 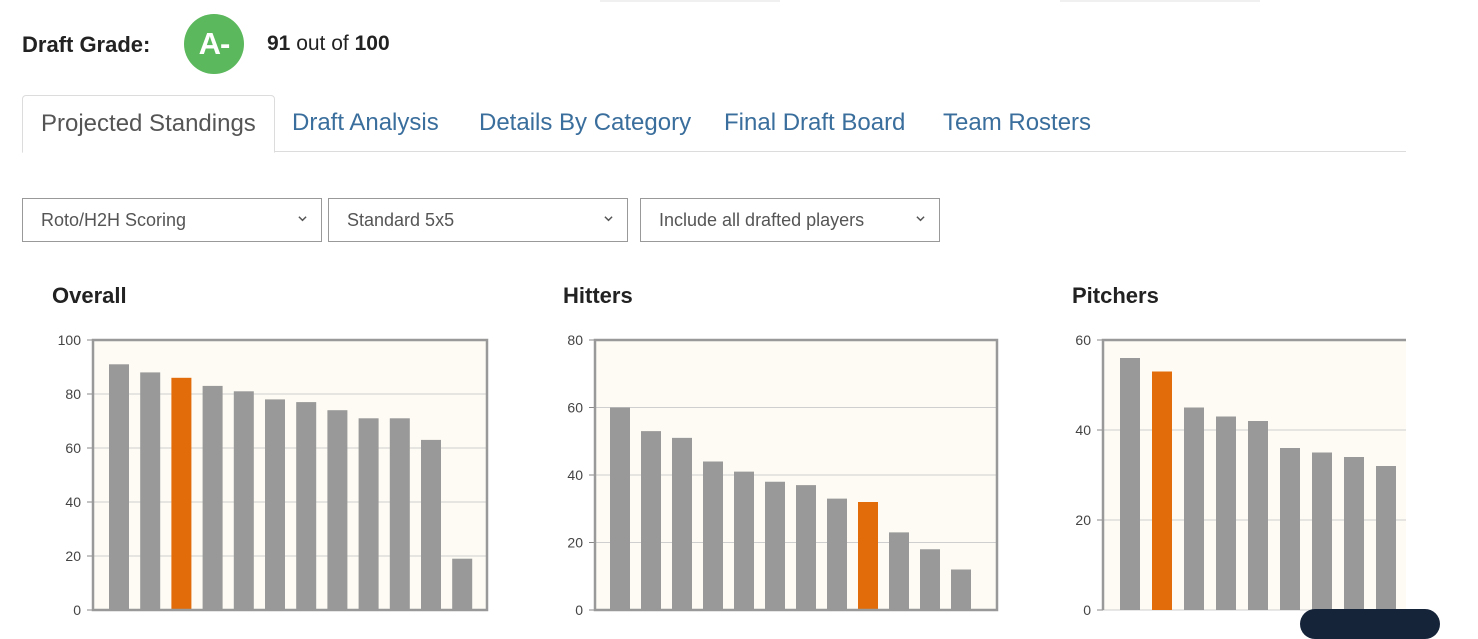 What do you see at coordinates (279, 43) in the screenshot?
I see `grade-score-value: 91` at bounding box center [279, 43].